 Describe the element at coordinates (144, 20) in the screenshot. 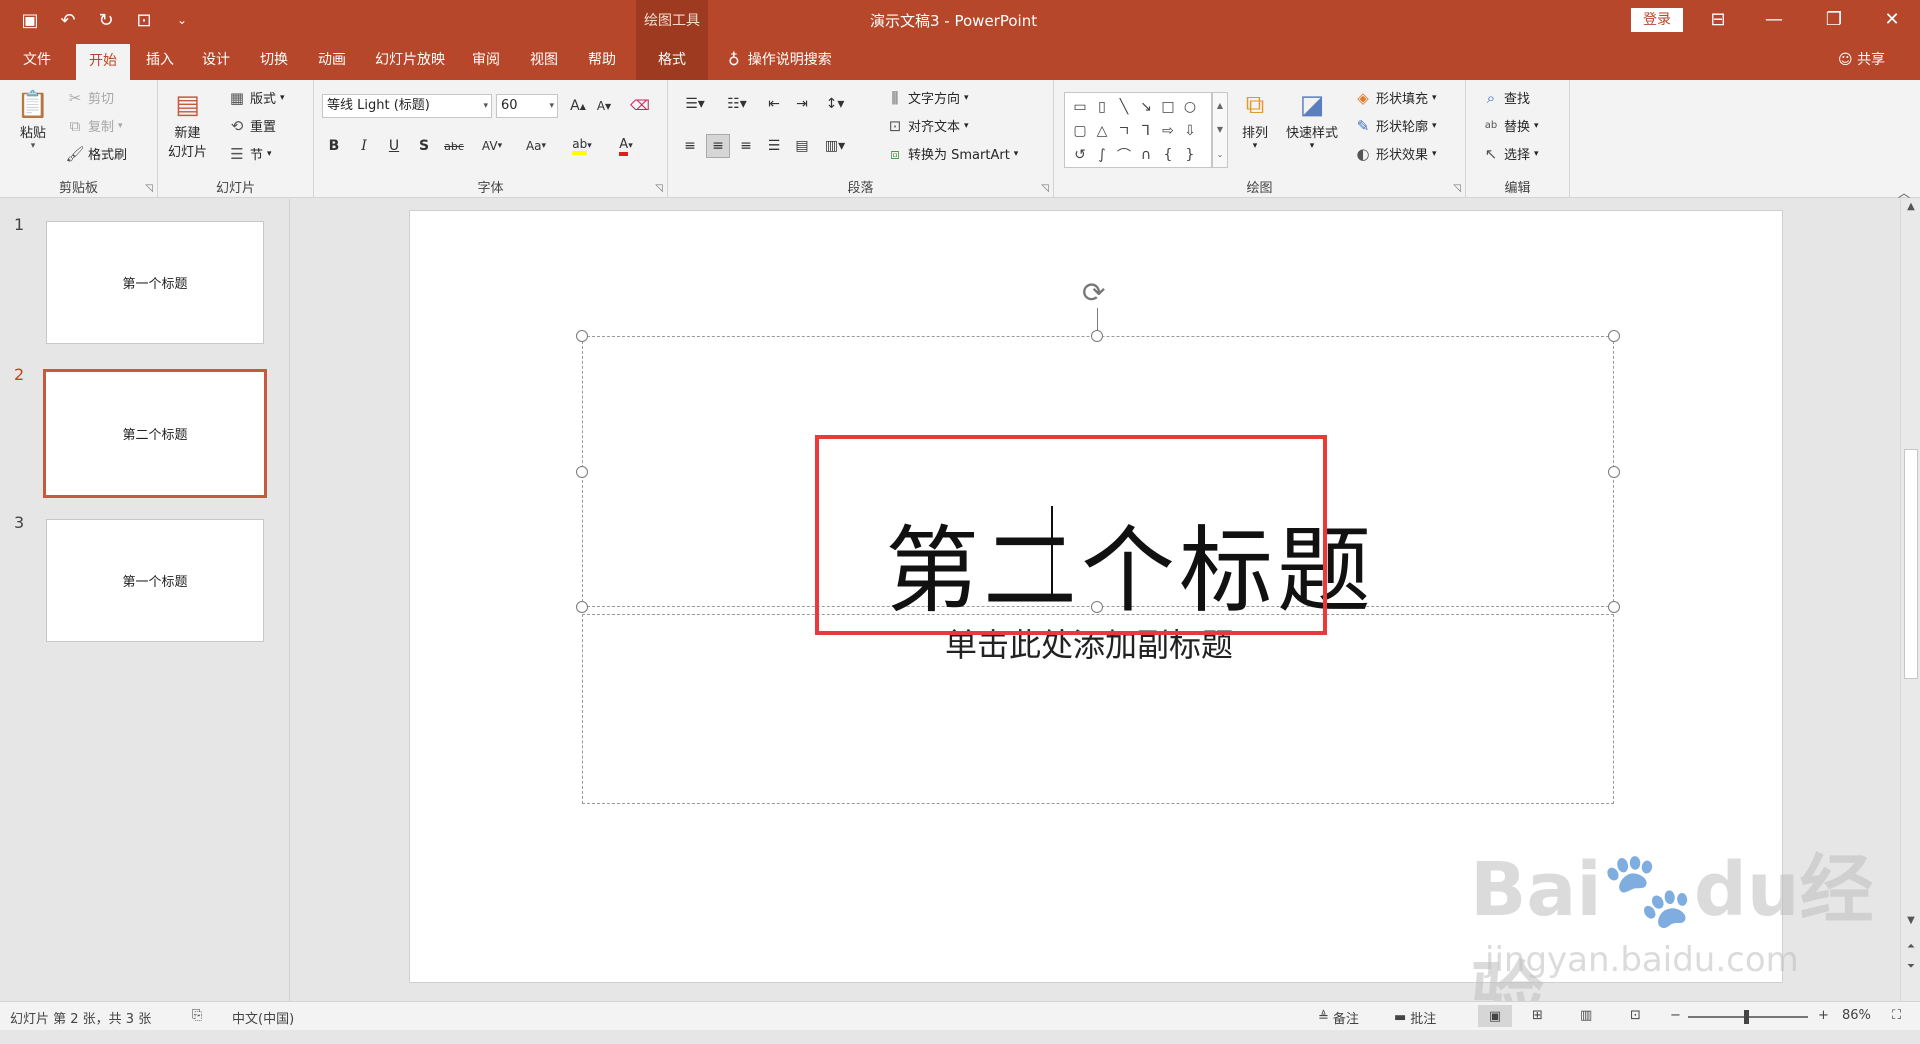

I see `present-icon: ⊡` at that location.